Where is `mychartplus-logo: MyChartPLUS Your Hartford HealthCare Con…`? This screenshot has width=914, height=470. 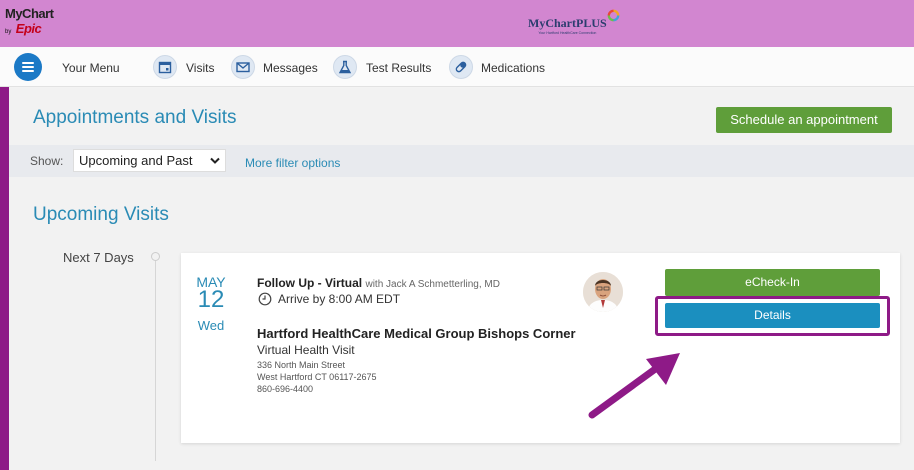
mychartplus-logo: MyChartPLUS Your Hartford HealthCare Con… is located at coordinates (574, 22).